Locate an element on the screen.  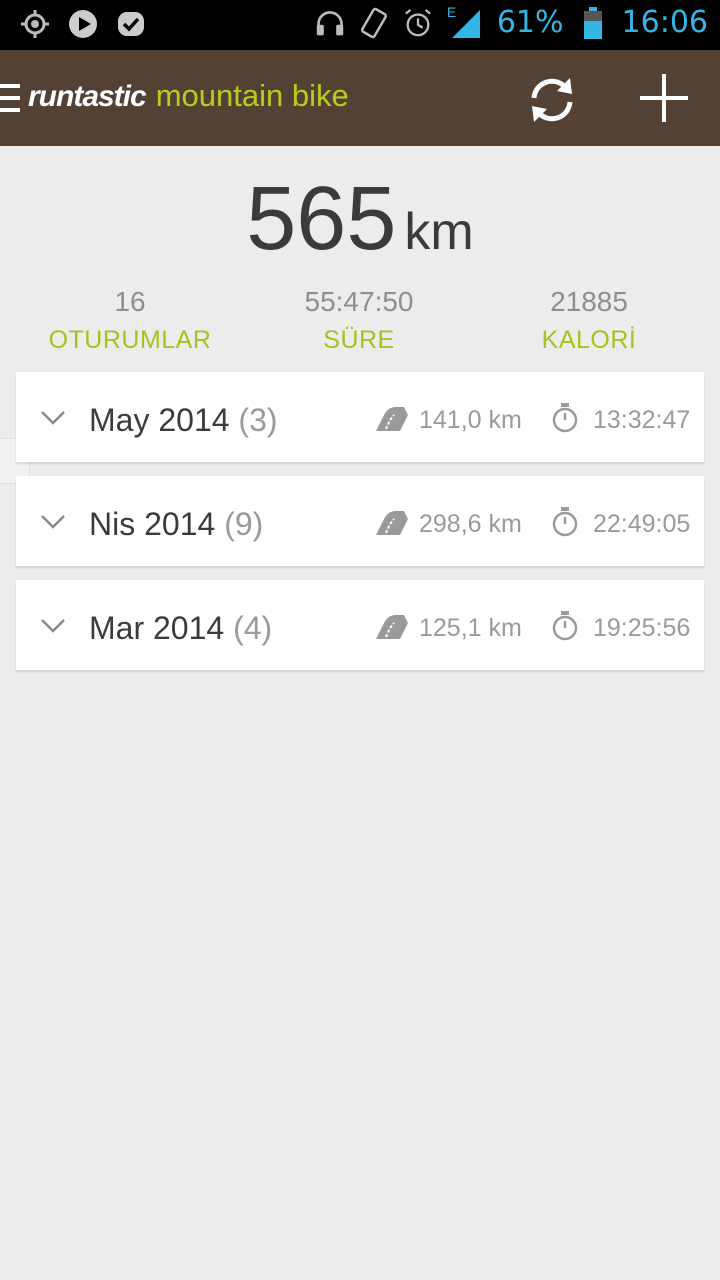
month-duration: 19:25:56 is located at coordinates (642, 628).